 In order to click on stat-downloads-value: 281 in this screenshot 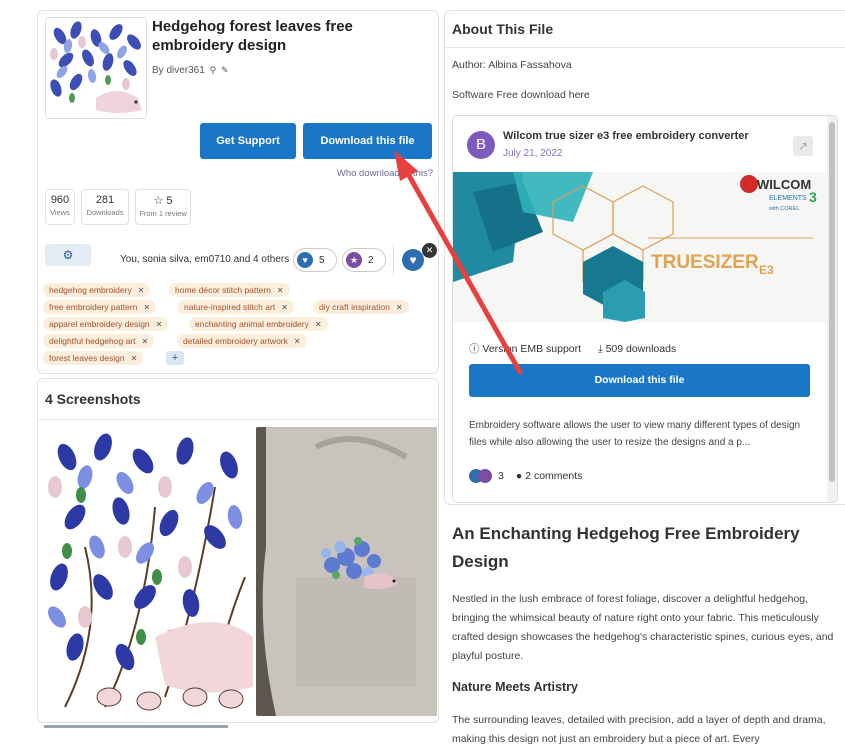, I will do `click(105, 200)`.